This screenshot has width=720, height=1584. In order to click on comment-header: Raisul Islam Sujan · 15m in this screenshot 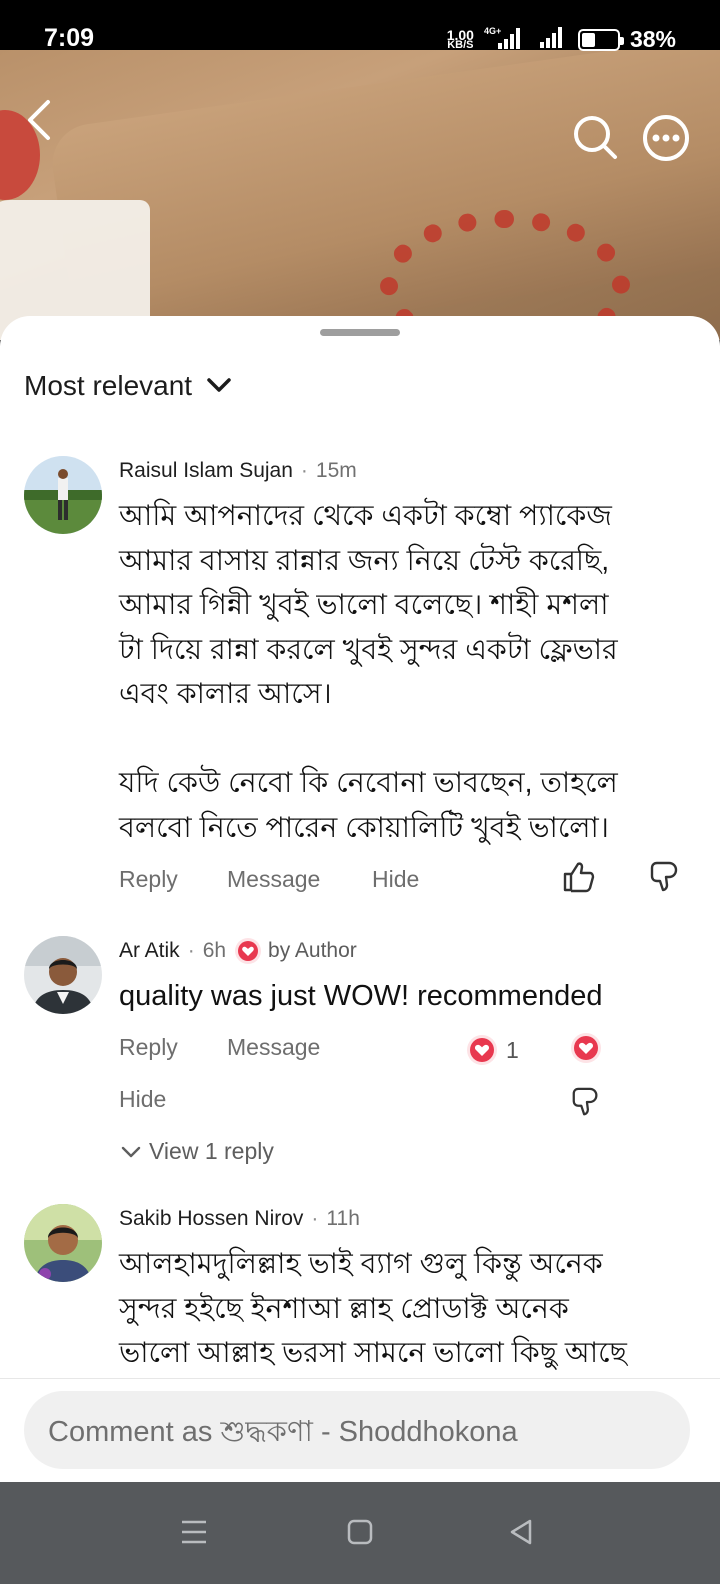, I will do `click(404, 471)`.